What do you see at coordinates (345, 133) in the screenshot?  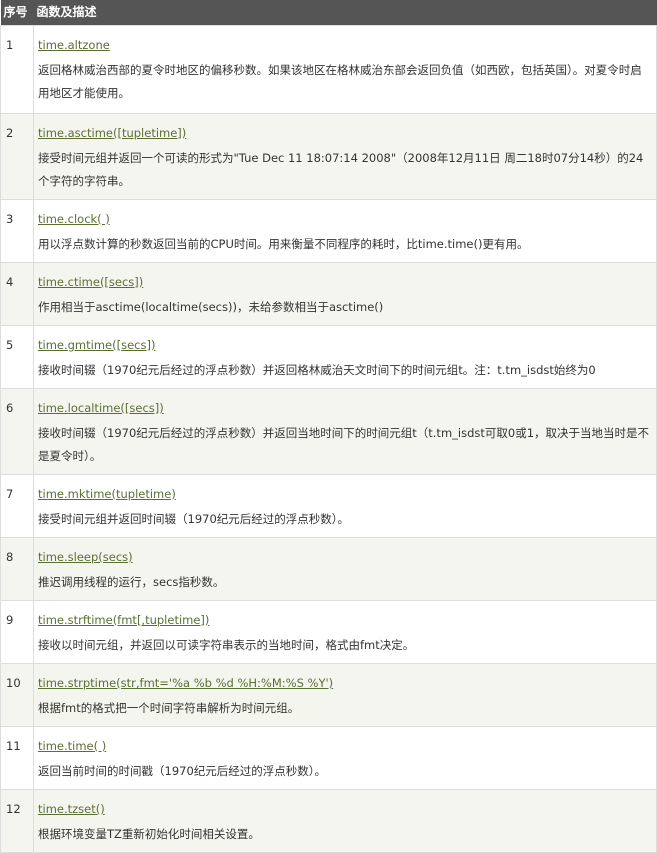 I see `function-link: time.asctime([tupletime])` at bounding box center [345, 133].